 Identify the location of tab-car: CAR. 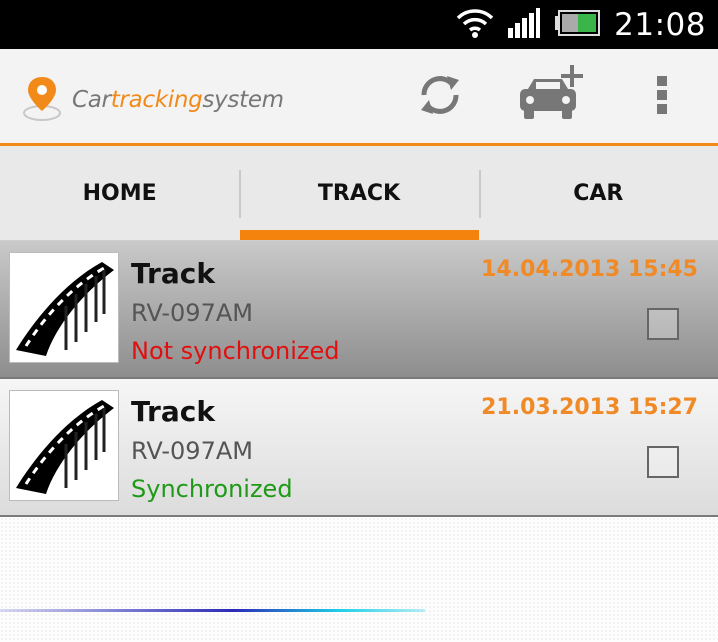
(598, 193).